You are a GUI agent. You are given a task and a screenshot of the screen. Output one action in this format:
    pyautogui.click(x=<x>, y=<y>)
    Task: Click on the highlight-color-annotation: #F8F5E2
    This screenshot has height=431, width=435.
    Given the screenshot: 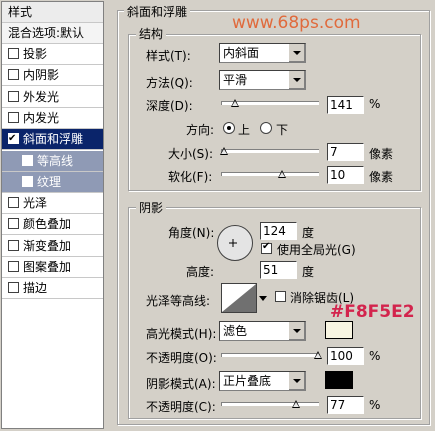 What is the action you would take?
    pyautogui.click(x=372, y=312)
    